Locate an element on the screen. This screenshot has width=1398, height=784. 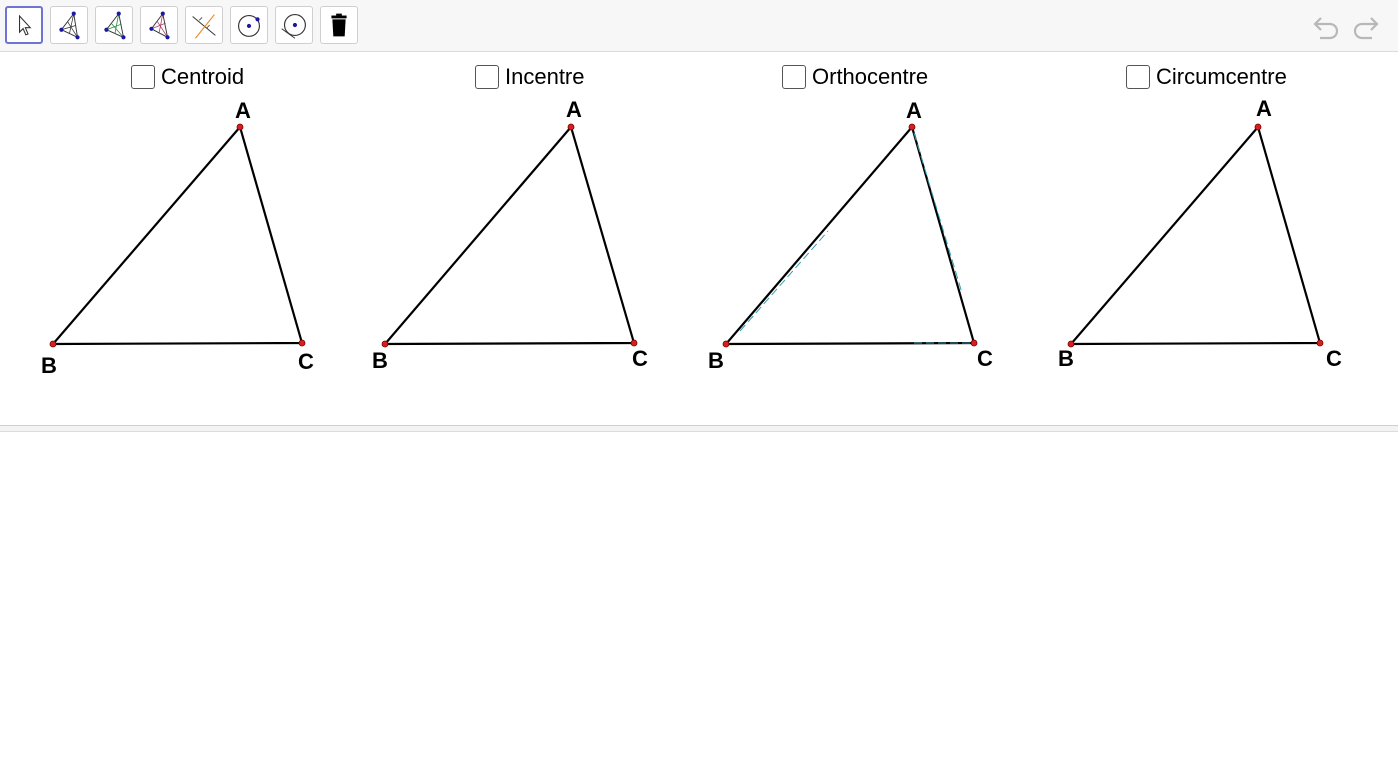
toolbar is located at coordinates (699, 26).